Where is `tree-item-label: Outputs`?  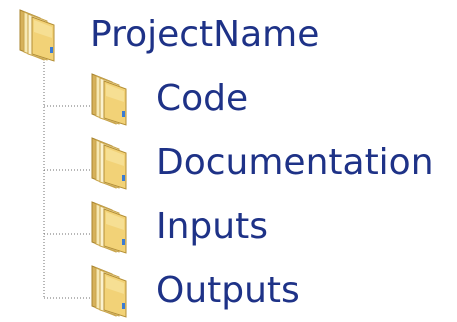
tree-item-label: Outputs is located at coordinates (228, 290).